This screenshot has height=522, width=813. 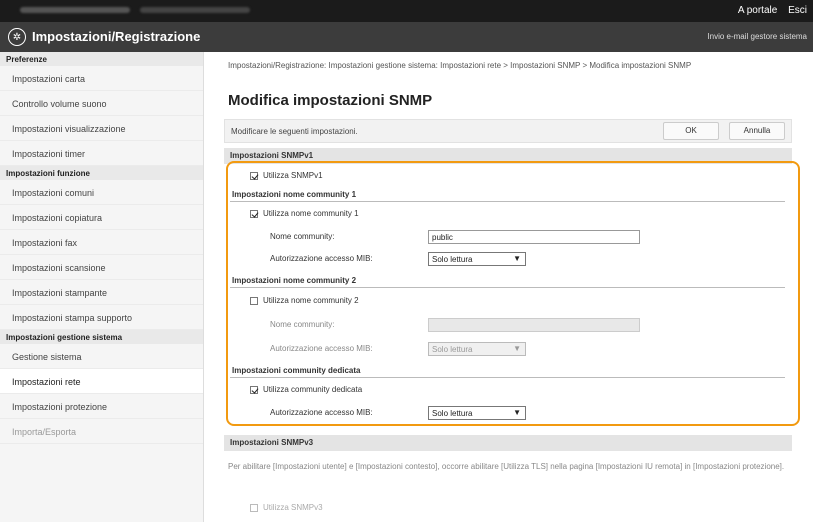 I want to click on use-community1-checkbox, so click(x=254, y=213).